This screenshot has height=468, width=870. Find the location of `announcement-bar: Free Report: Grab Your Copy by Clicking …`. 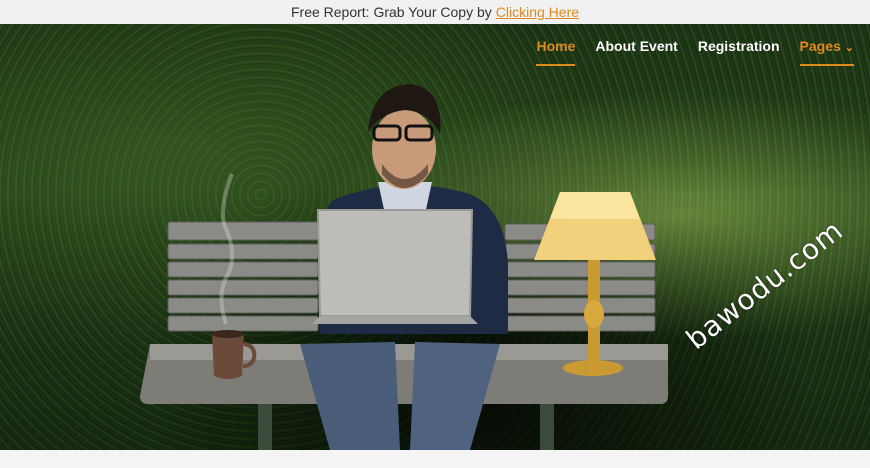

announcement-bar: Free Report: Grab Your Copy by Clicking … is located at coordinates (435, 12).